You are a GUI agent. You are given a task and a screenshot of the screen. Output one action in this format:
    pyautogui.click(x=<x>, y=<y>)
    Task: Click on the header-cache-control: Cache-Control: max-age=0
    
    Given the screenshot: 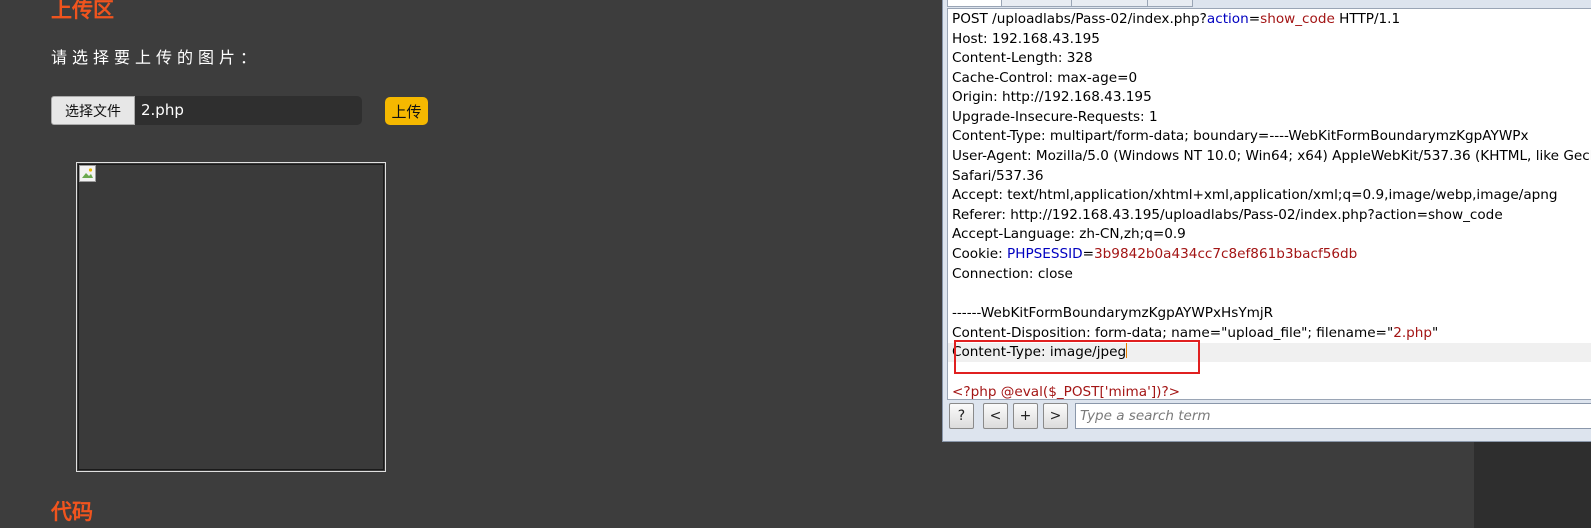 What is the action you would take?
    pyautogui.click(x=1045, y=78)
    